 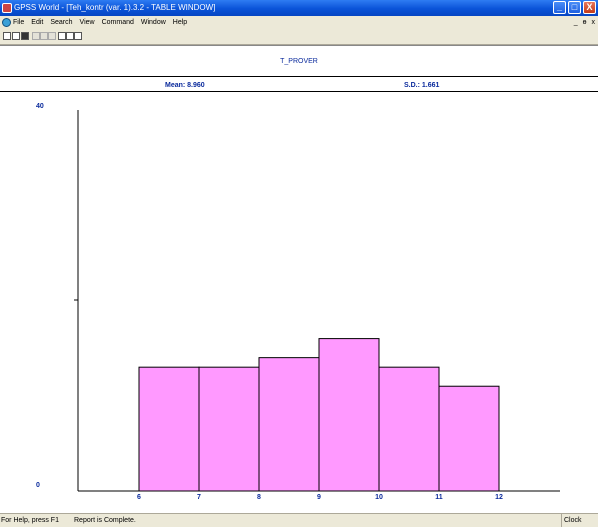 I want to click on context-help-icon, so click(x=78, y=36).